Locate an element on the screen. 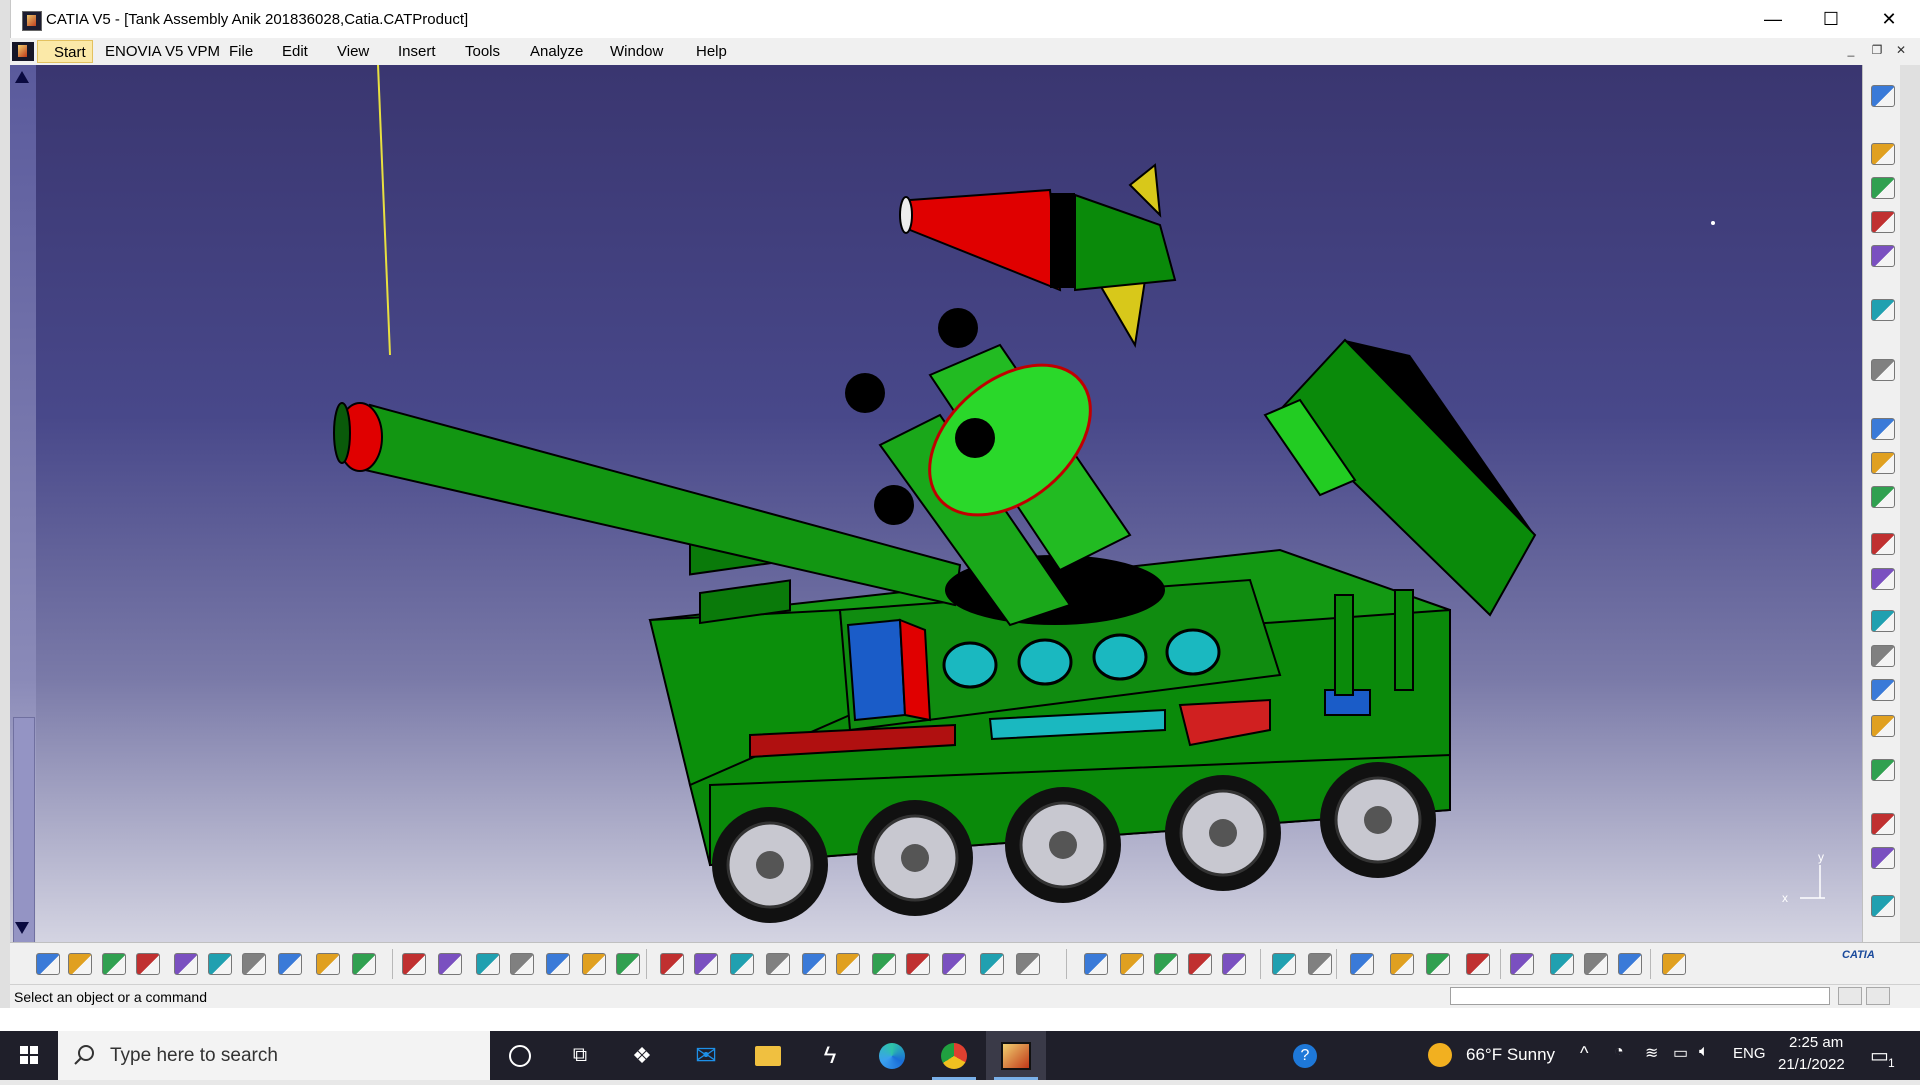 Image resolution: width=1920 pixels, height=1085 pixels. compare-icon is located at coordinates (1132, 964).